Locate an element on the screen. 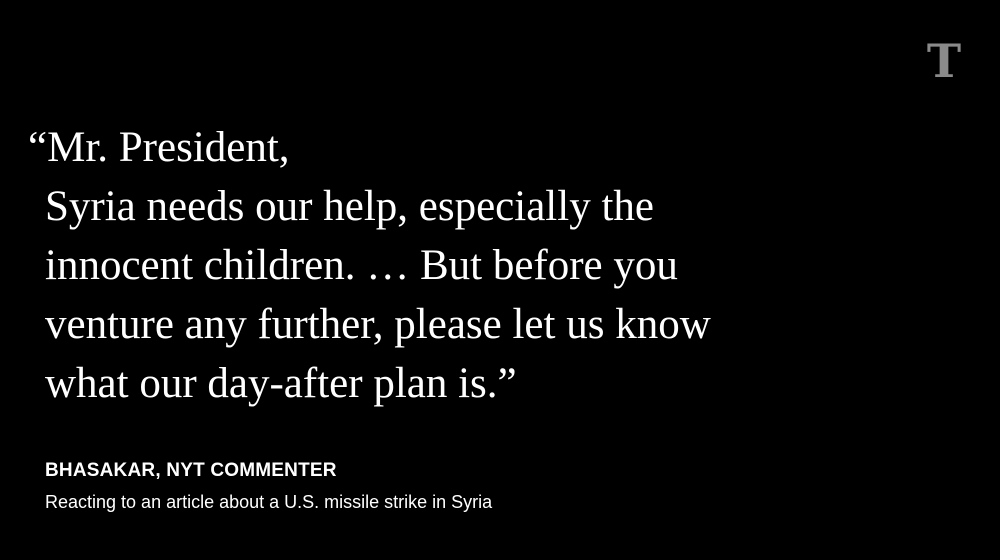 The image size is (1000, 560). nyt-t-logo-icon: T is located at coordinates (944, 61).